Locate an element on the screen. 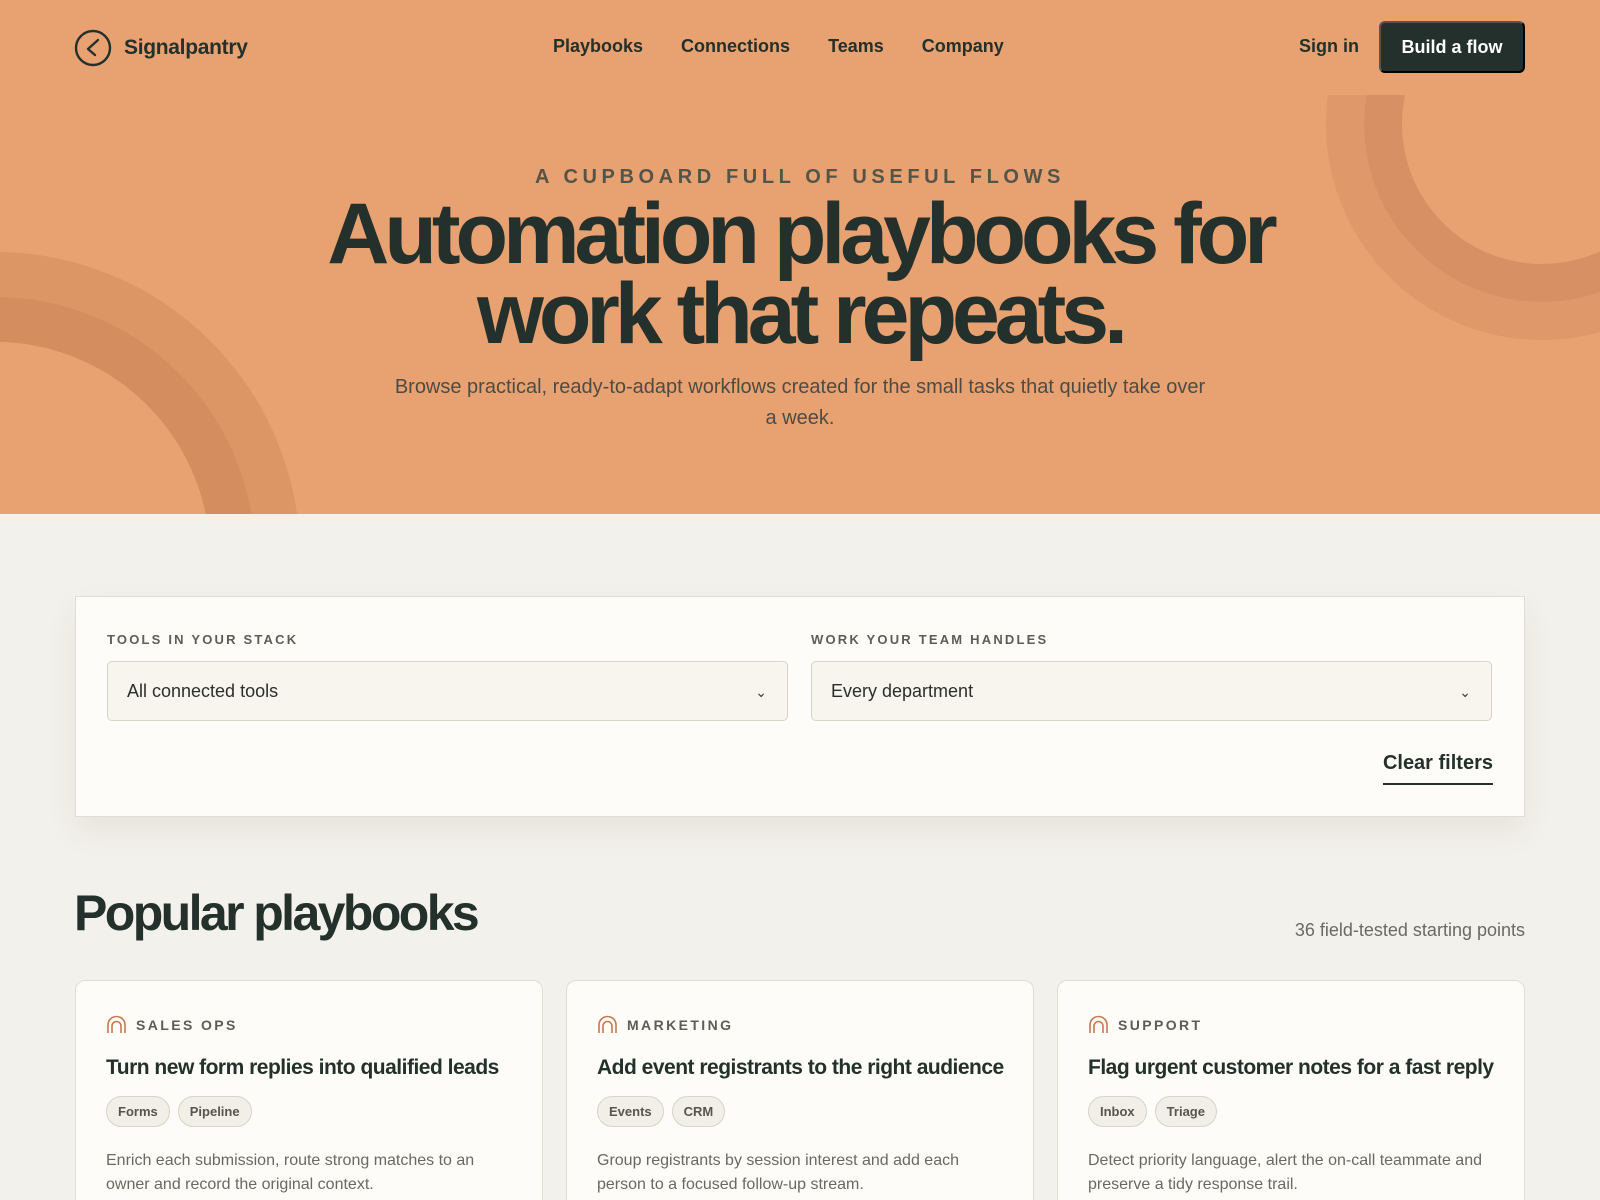 The image size is (1600, 1200). sign-in-link: Sign in is located at coordinates (1329, 46).